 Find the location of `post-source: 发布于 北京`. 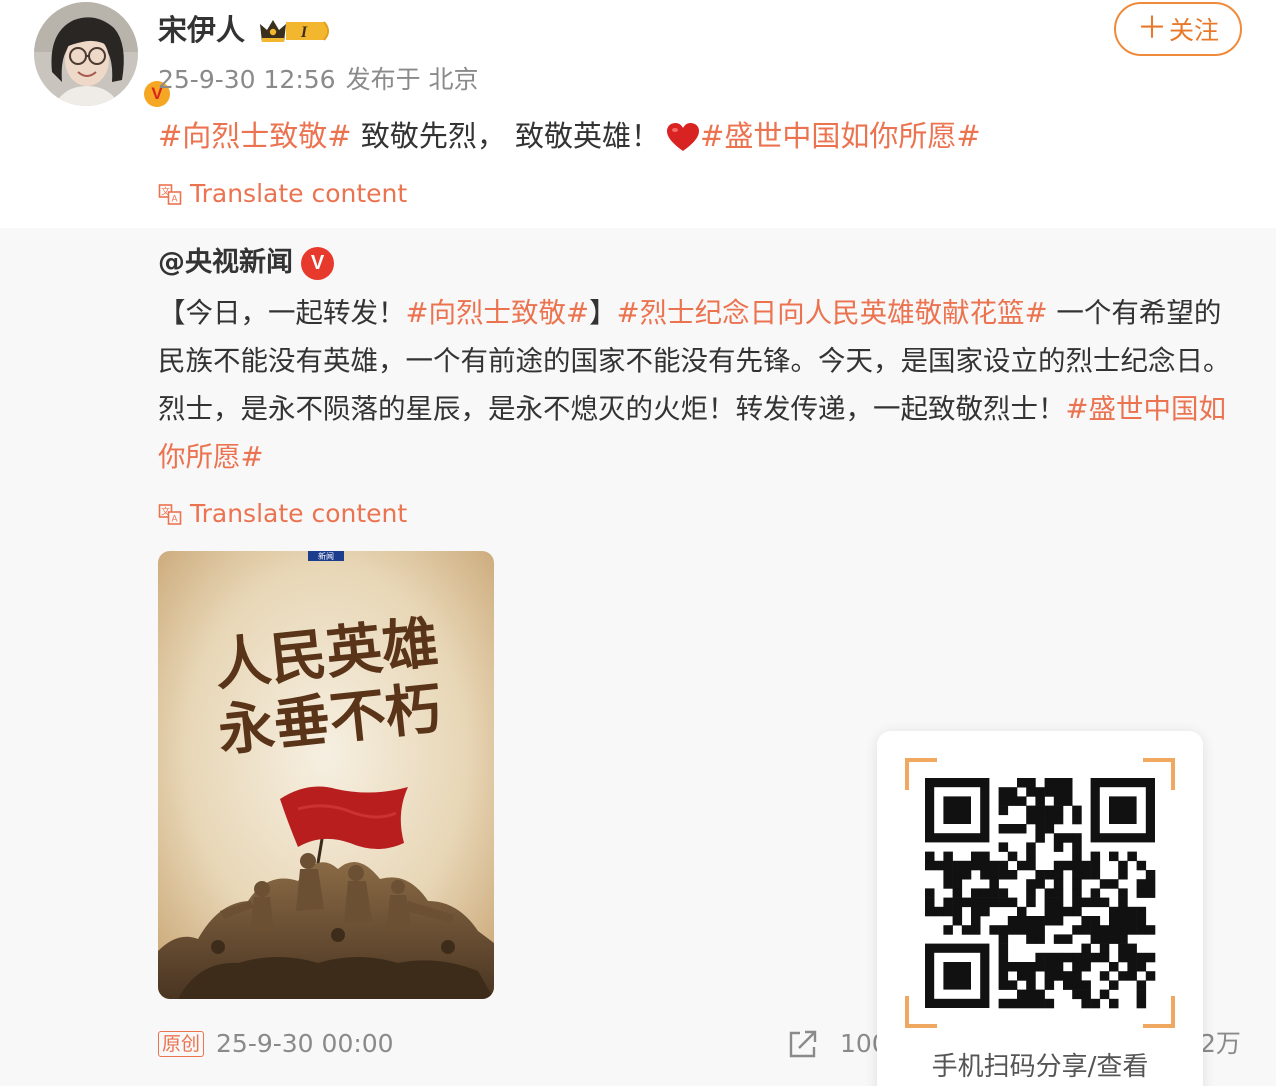

post-source: 发布于 北京 is located at coordinates (412, 79).